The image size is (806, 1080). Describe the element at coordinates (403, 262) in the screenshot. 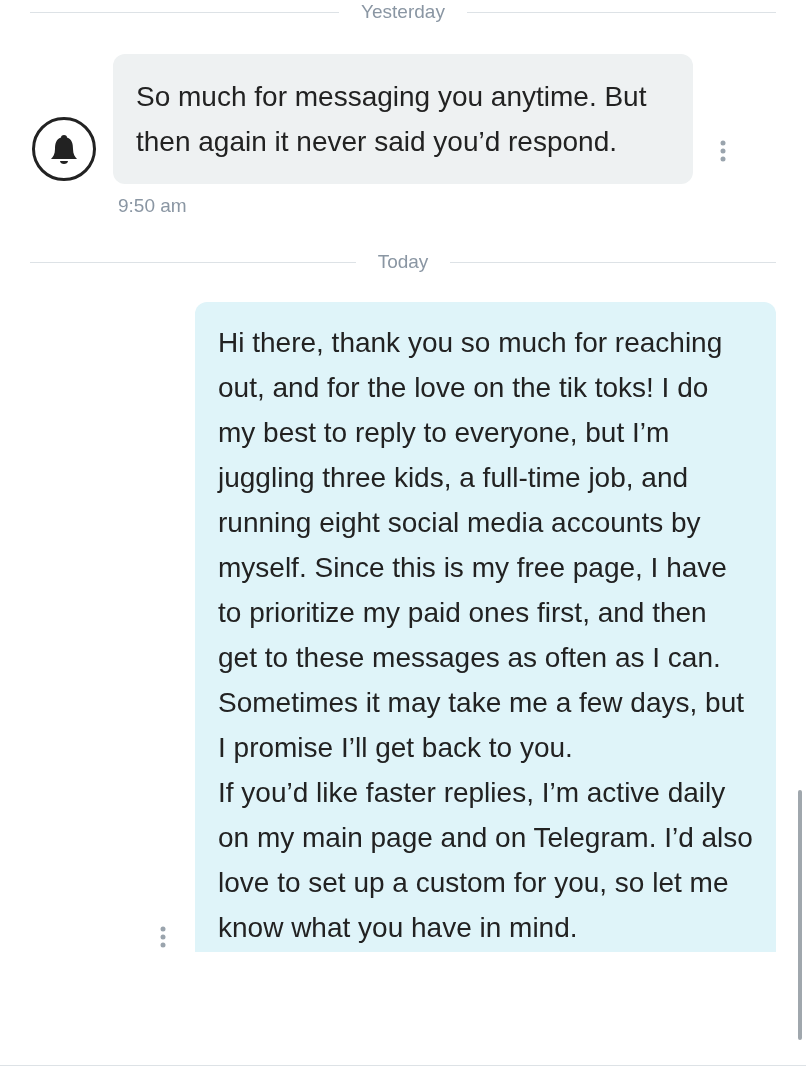

I see `date-divider-label: Today` at that location.